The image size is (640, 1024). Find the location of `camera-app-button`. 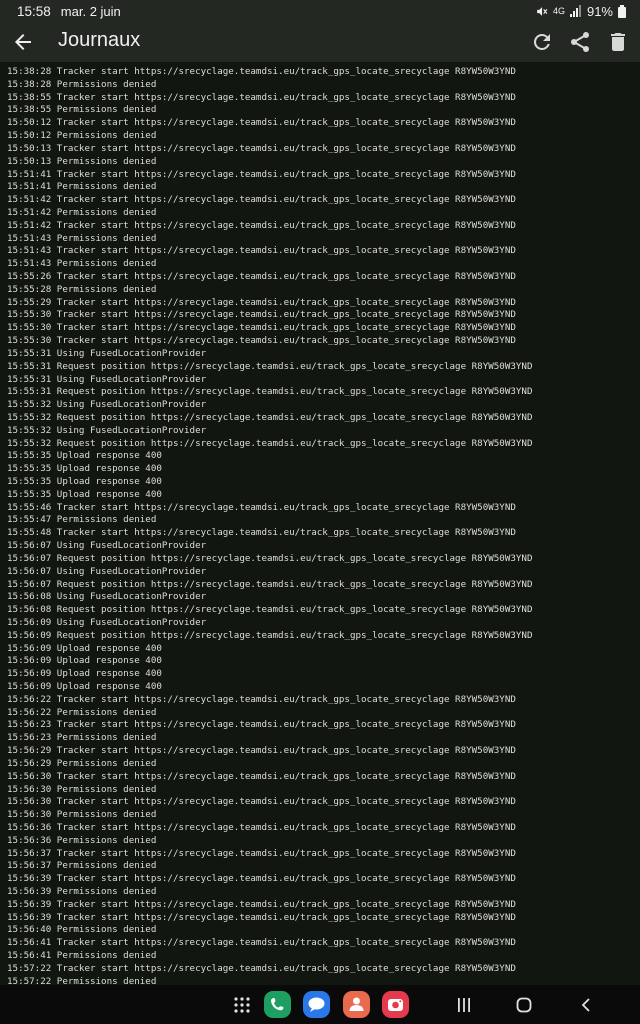

camera-app-button is located at coordinates (395, 1004).